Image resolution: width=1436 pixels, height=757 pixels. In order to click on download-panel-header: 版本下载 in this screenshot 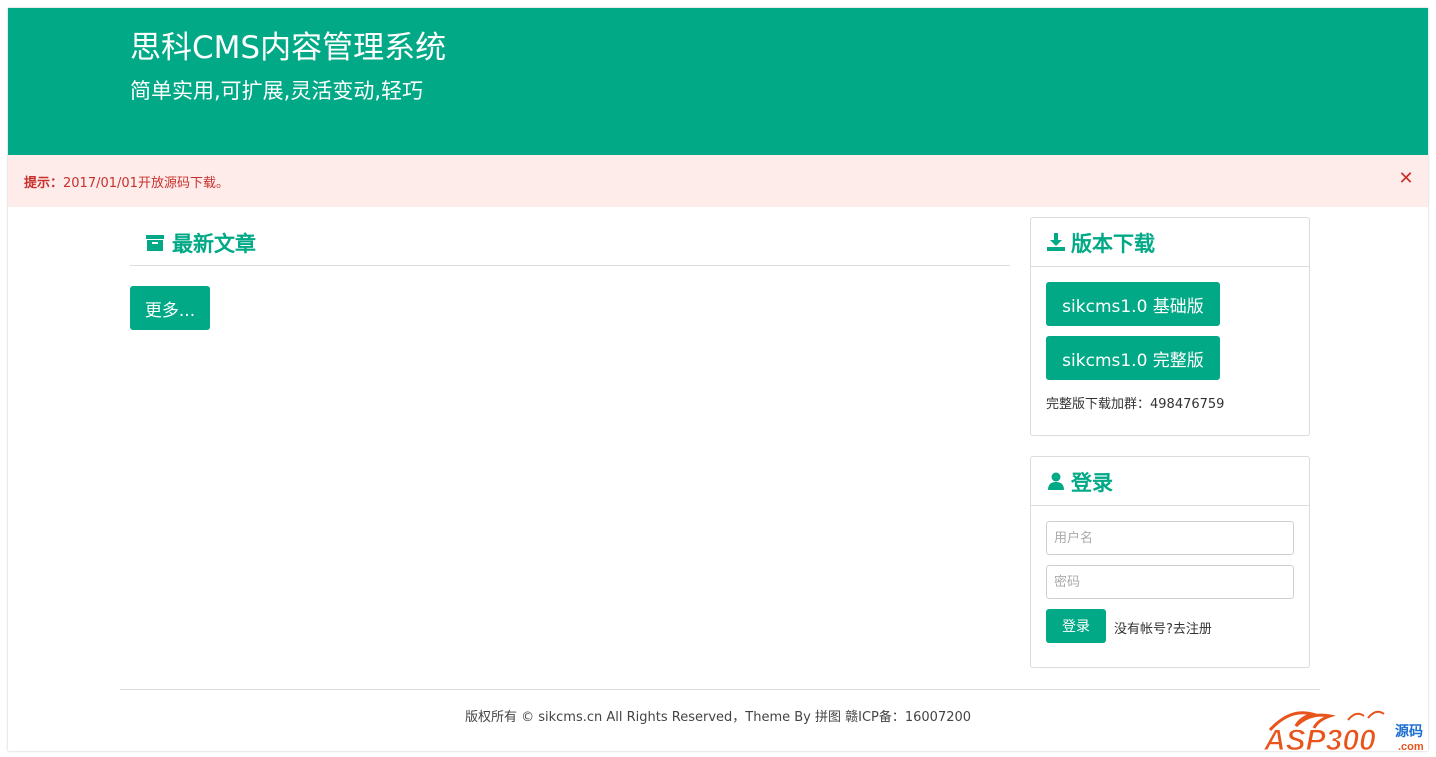, I will do `click(1170, 242)`.